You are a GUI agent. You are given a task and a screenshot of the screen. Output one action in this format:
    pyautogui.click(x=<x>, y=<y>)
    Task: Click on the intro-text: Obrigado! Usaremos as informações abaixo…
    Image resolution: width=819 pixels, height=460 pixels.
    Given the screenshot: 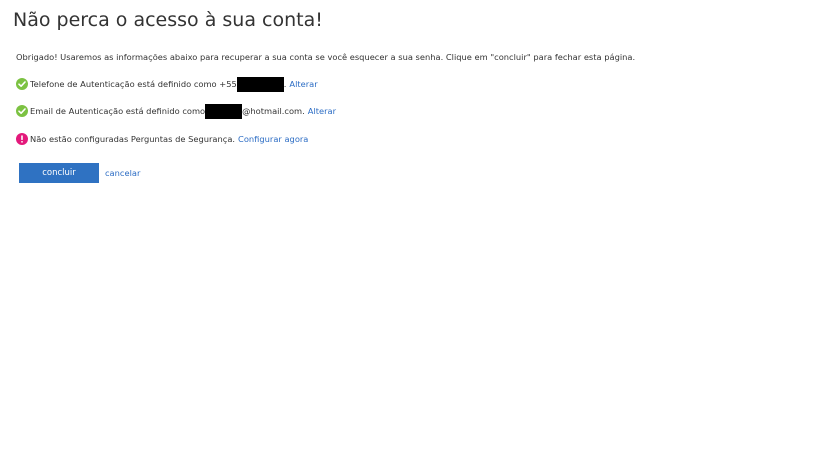 What is the action you would take?
    pyautogui.click(x=326, y=57)
    